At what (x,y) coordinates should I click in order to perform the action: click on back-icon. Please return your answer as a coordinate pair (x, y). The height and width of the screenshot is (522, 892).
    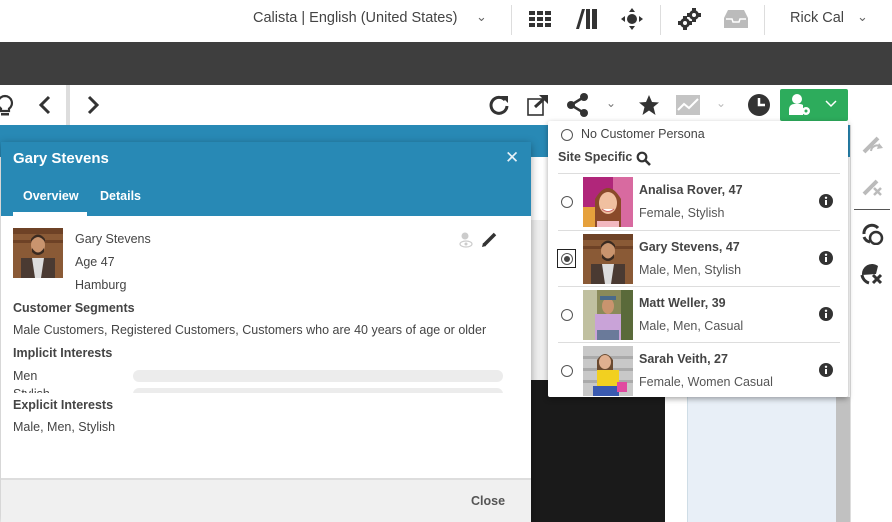
    Looking at the image, I should click on (45, 105).